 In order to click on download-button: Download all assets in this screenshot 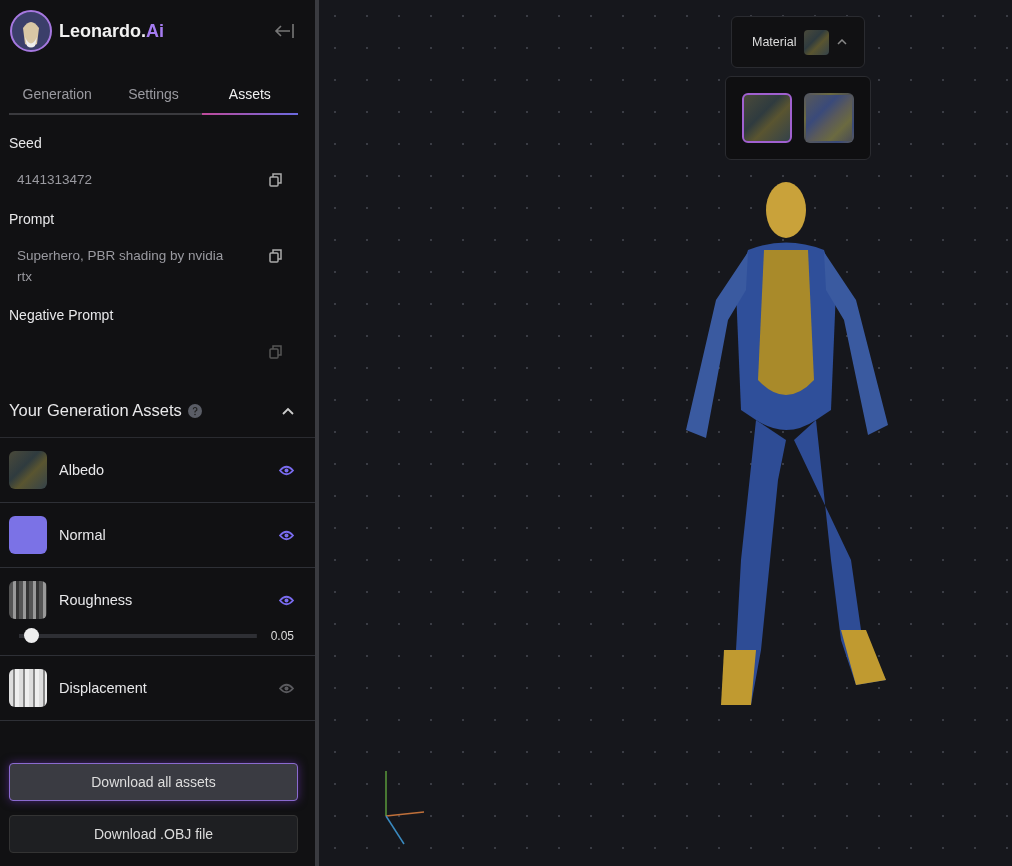, I will do `click(153, 782)`.